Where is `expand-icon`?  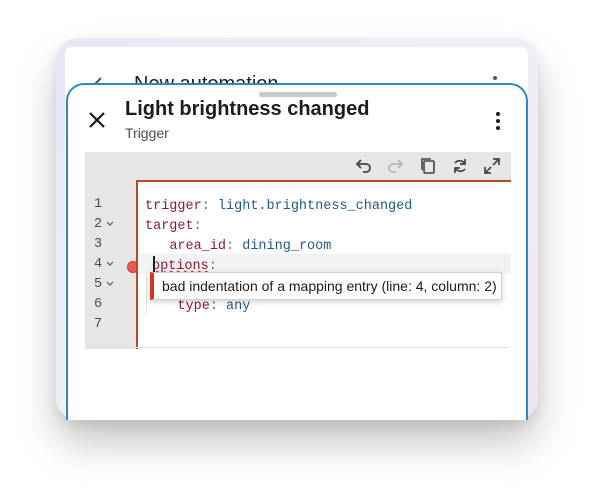
expand-icon is located at coordinates (492, 166).